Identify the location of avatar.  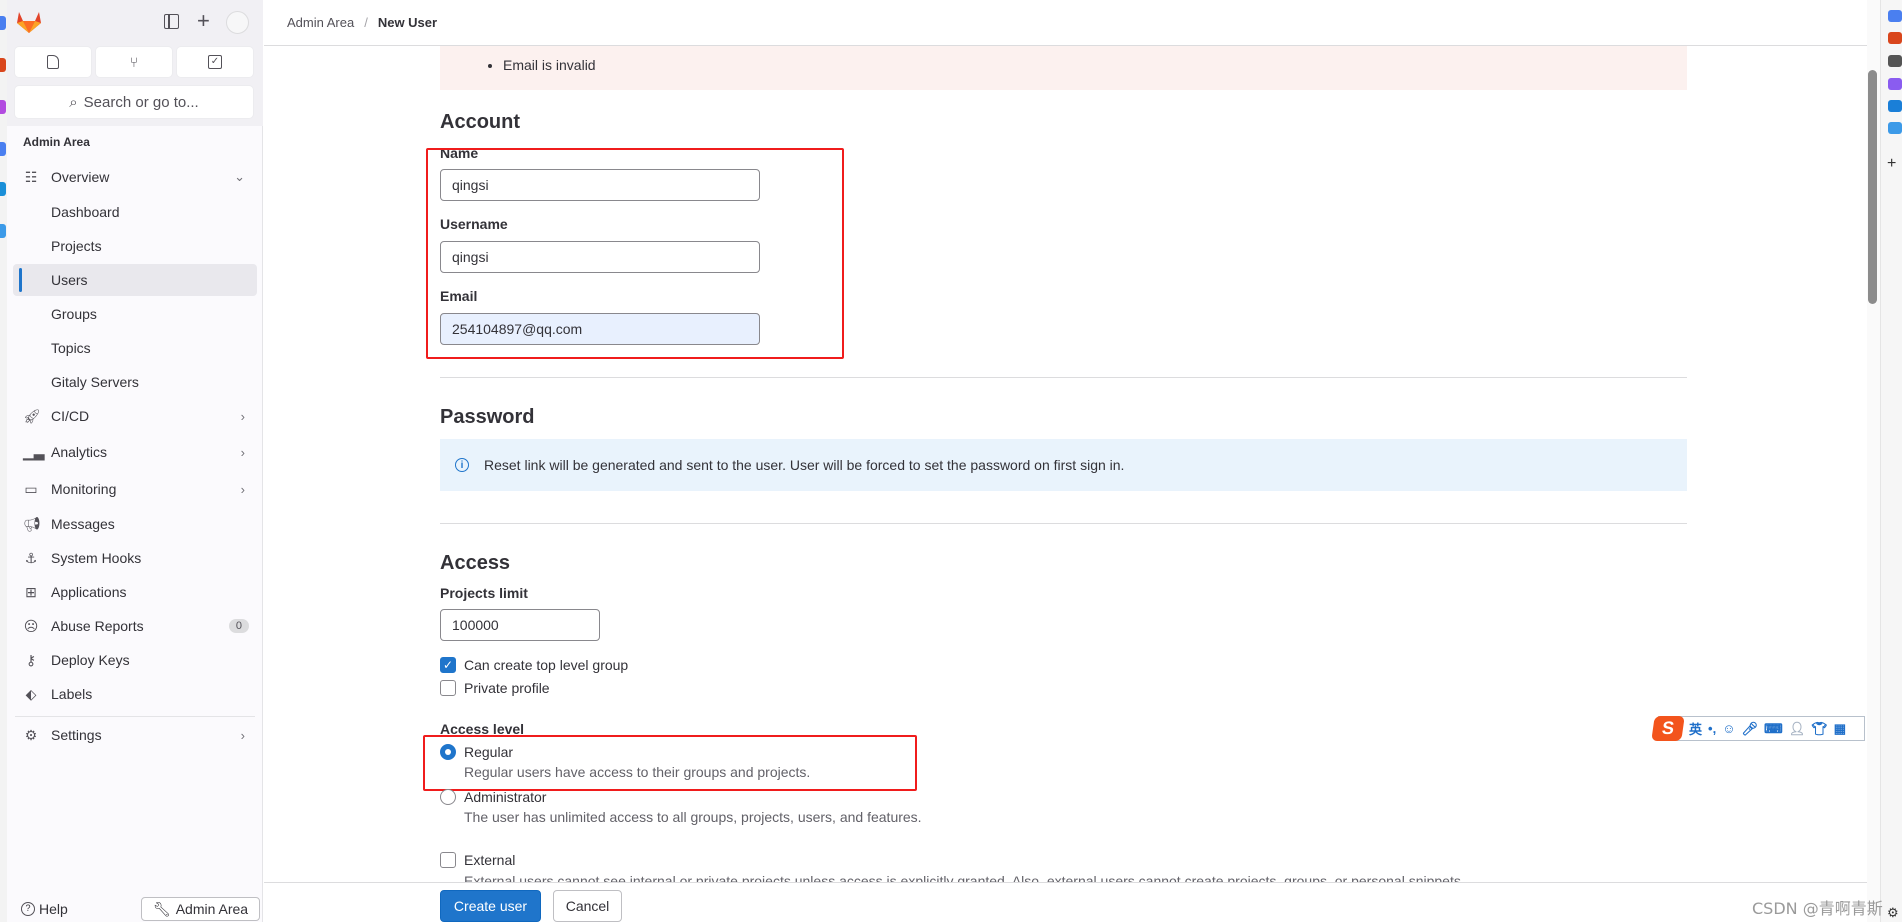
(237, 22).